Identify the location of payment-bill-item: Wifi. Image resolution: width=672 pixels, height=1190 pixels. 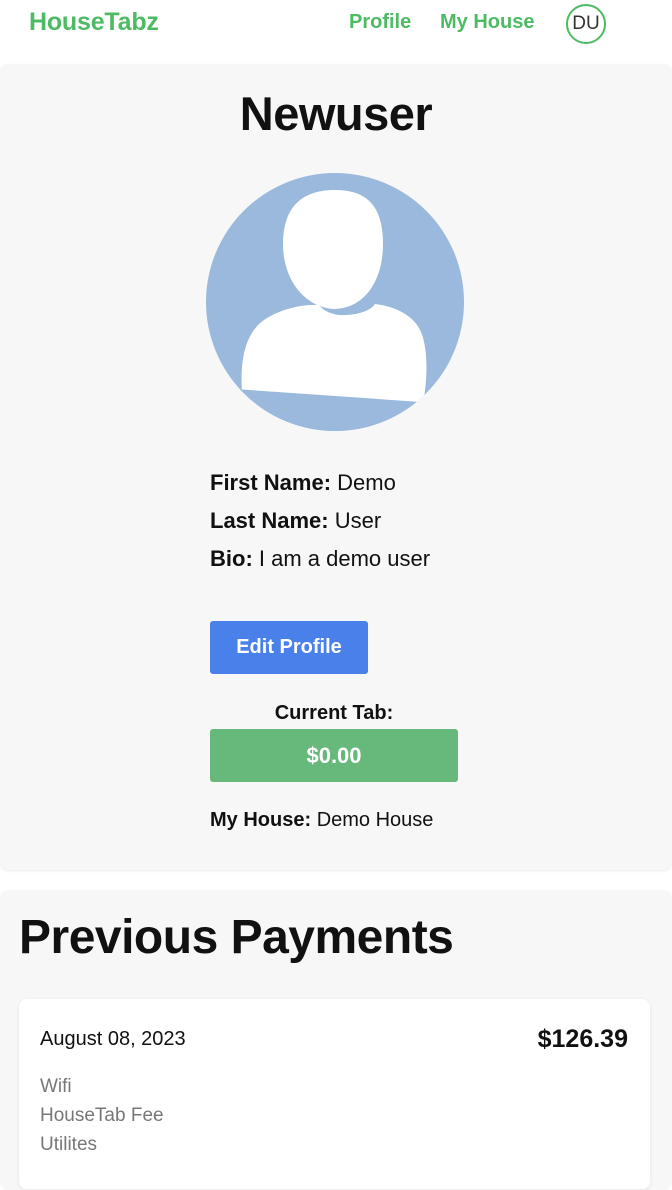
(56, 1086).